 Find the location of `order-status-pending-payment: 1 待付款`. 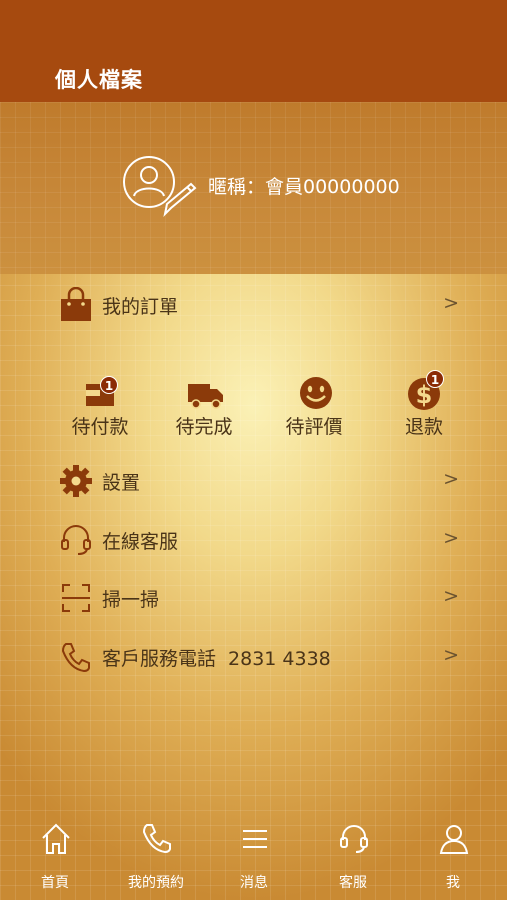

order-status-pending-payment: 1 待付款 is located at coordinates (100, 405).